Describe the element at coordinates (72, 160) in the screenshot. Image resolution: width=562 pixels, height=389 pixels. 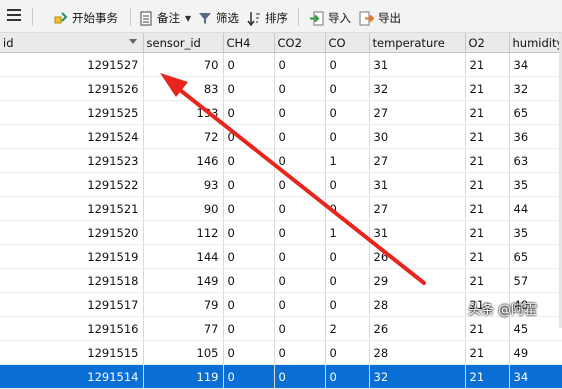
I see `table-cell: 1291523` at that location.